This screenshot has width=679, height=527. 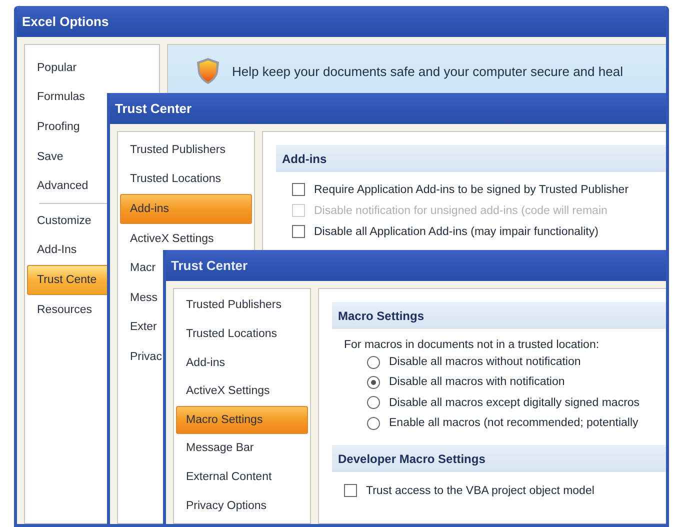 What do you see at coordinates (427, 71) in the screenshot?
I see `banner-text: Help keep your documents safe and your computer secure and heal` at bounding box center [427, 71].